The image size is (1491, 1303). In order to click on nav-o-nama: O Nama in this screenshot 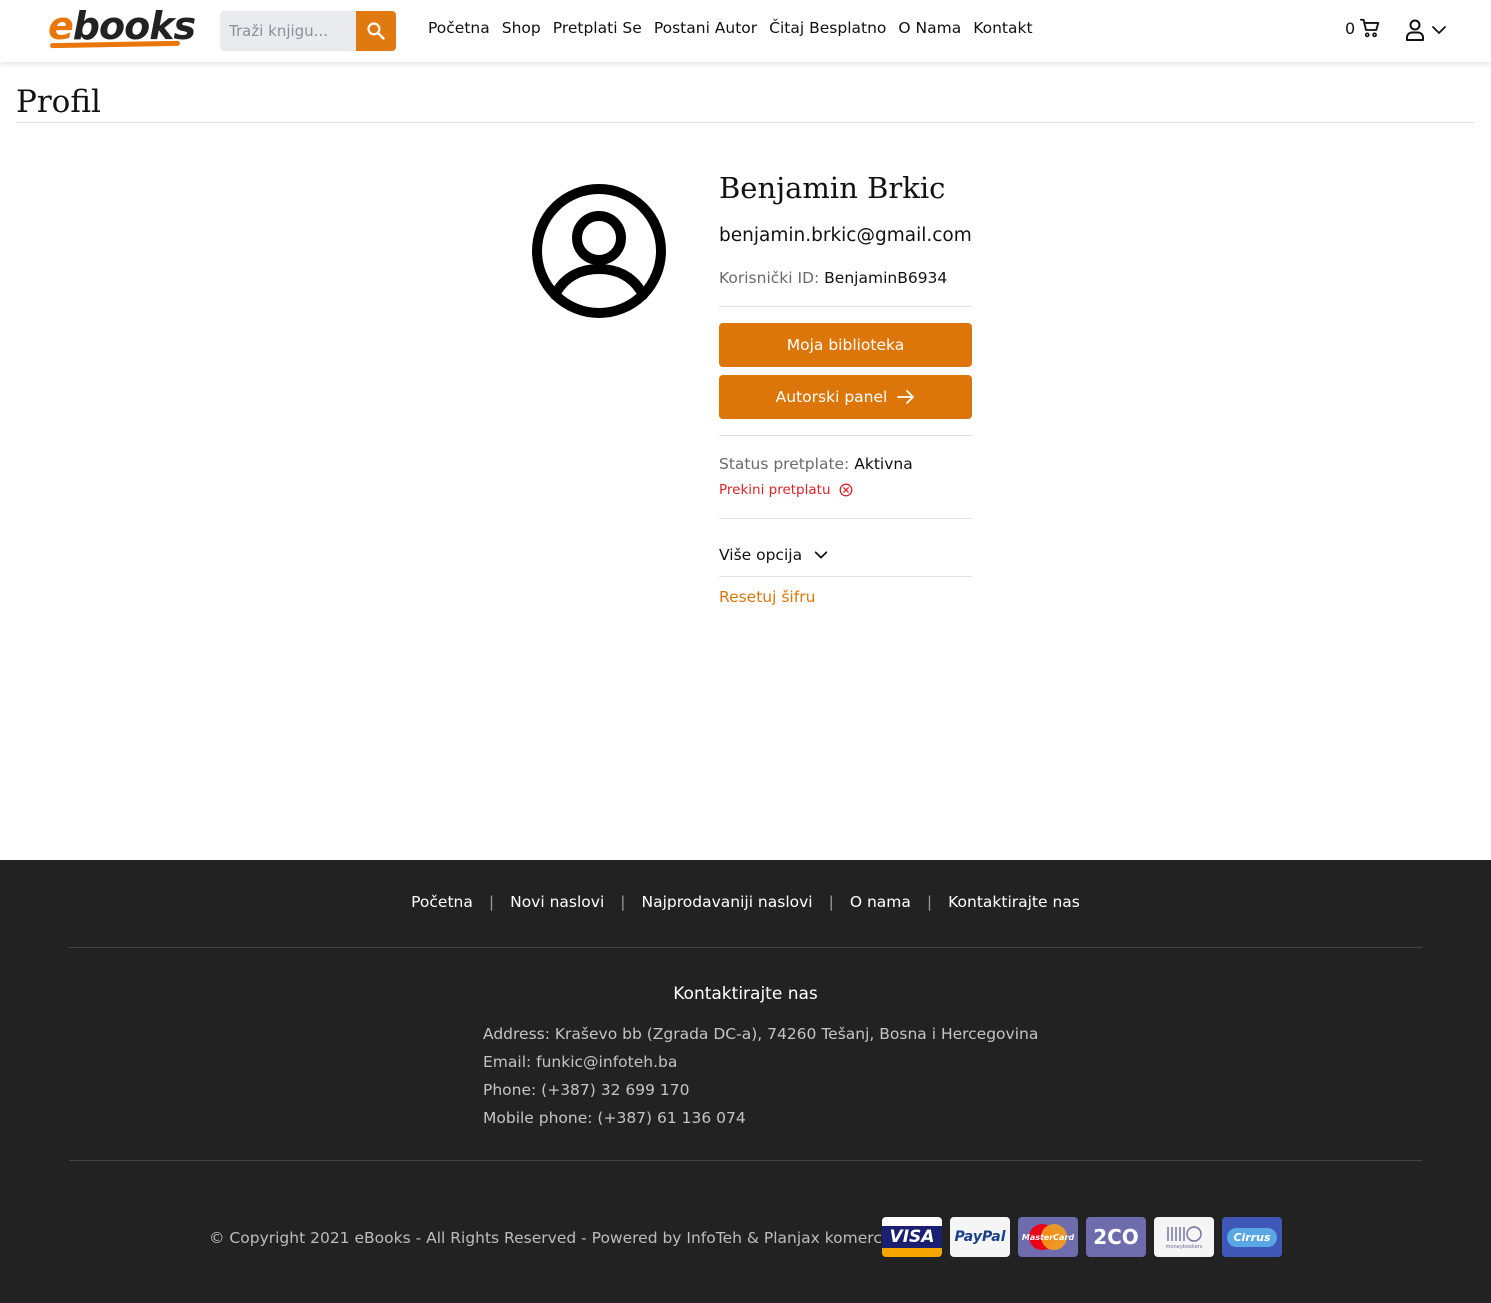, I will do `click(929, 28)`.